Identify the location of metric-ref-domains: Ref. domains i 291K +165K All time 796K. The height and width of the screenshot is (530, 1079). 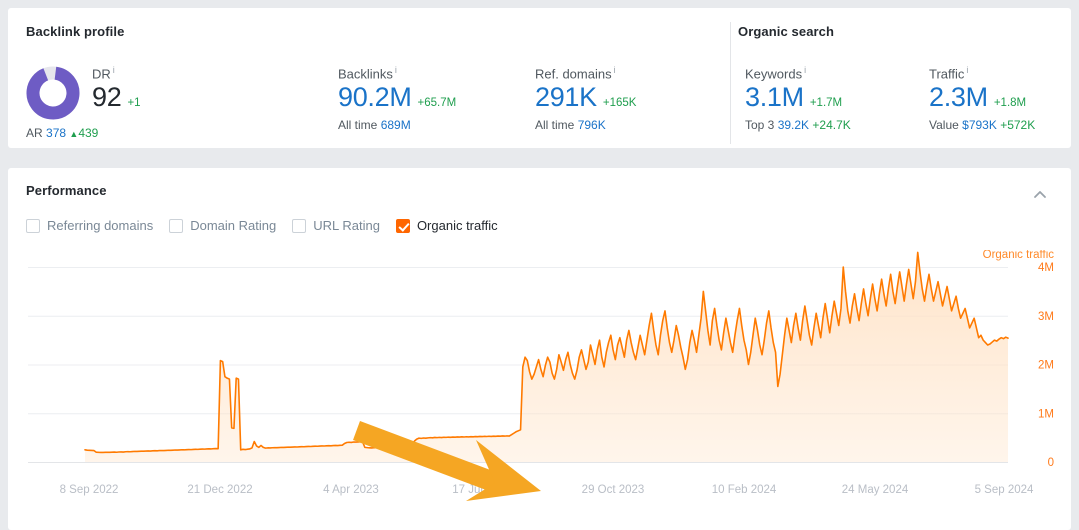
(585, 98).